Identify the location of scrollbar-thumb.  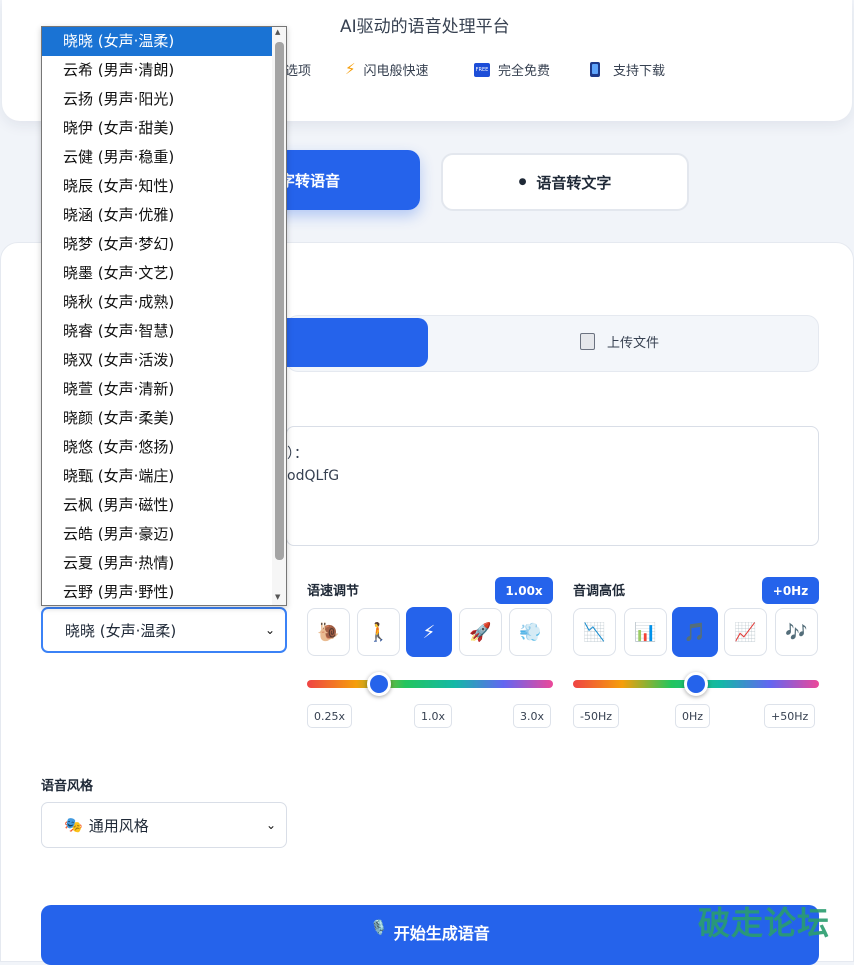
(279, 301).